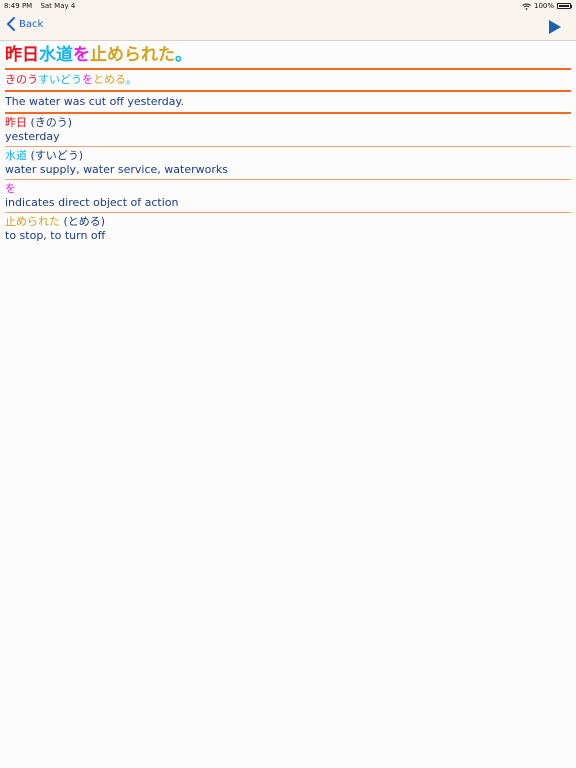 Image resolution: width=576 pixels, height=768 pixels. Describe the element at coordinates (288, 123) in the screenshot. I see `word-heading: 昨日 (きのう)` at that location.